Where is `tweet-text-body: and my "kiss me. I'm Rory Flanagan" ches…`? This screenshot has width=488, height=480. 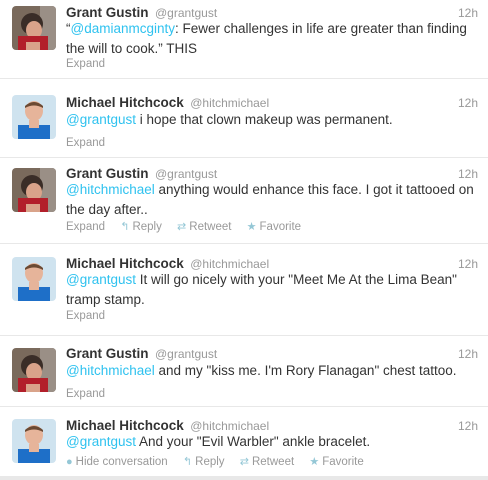 tweet-text-body: and my "kiss me. I'm Rory Flanagan" ches… is located at coordinates (305, 370).